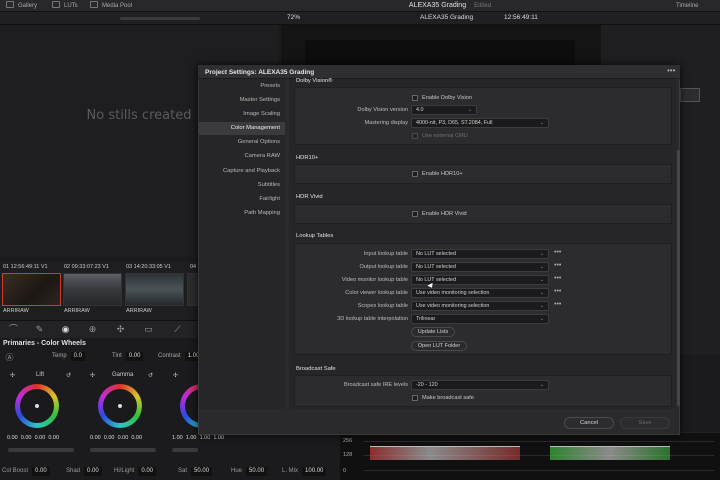  I want to click on wheel-label-gain: ✢, so click(176, 376).